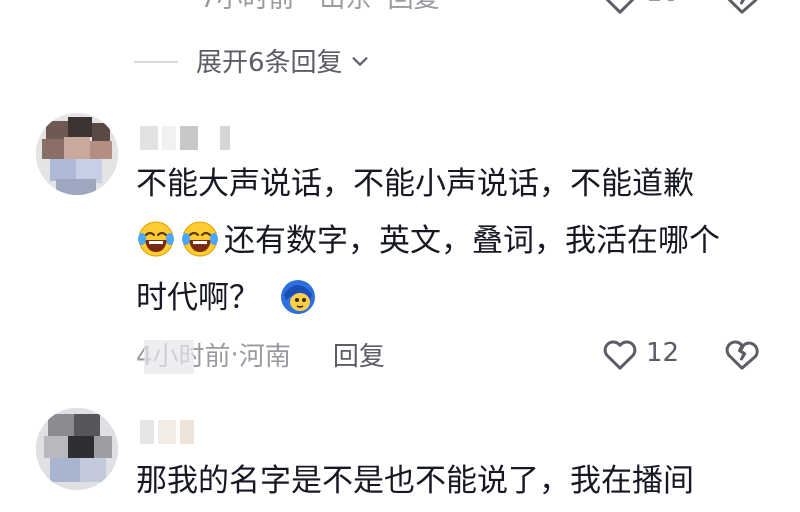  I want to click on top-comment-reply-button: 回复, so click(414, 7).